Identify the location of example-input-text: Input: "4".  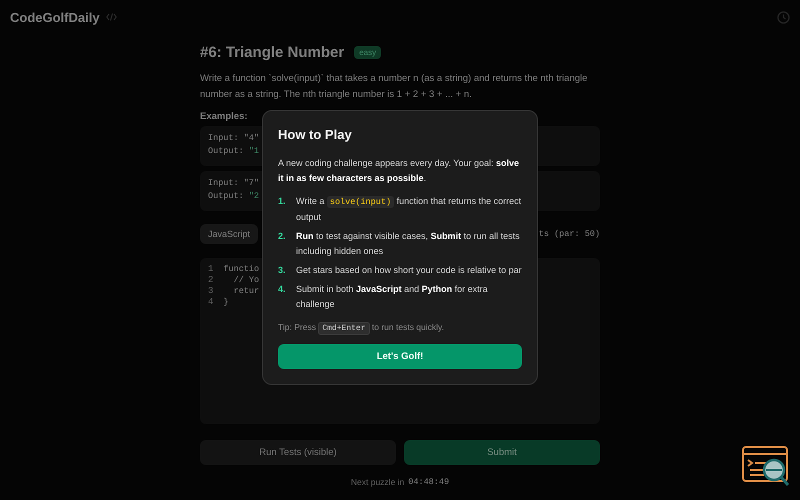
(234, 138).